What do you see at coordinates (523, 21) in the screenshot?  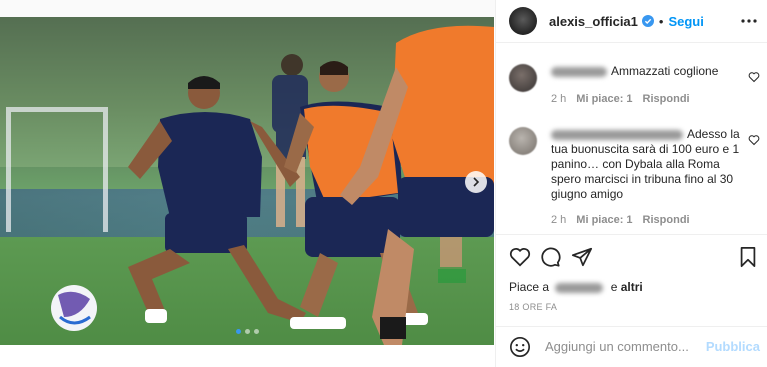 I see `author-avatar` at bounding box center [523, 21].